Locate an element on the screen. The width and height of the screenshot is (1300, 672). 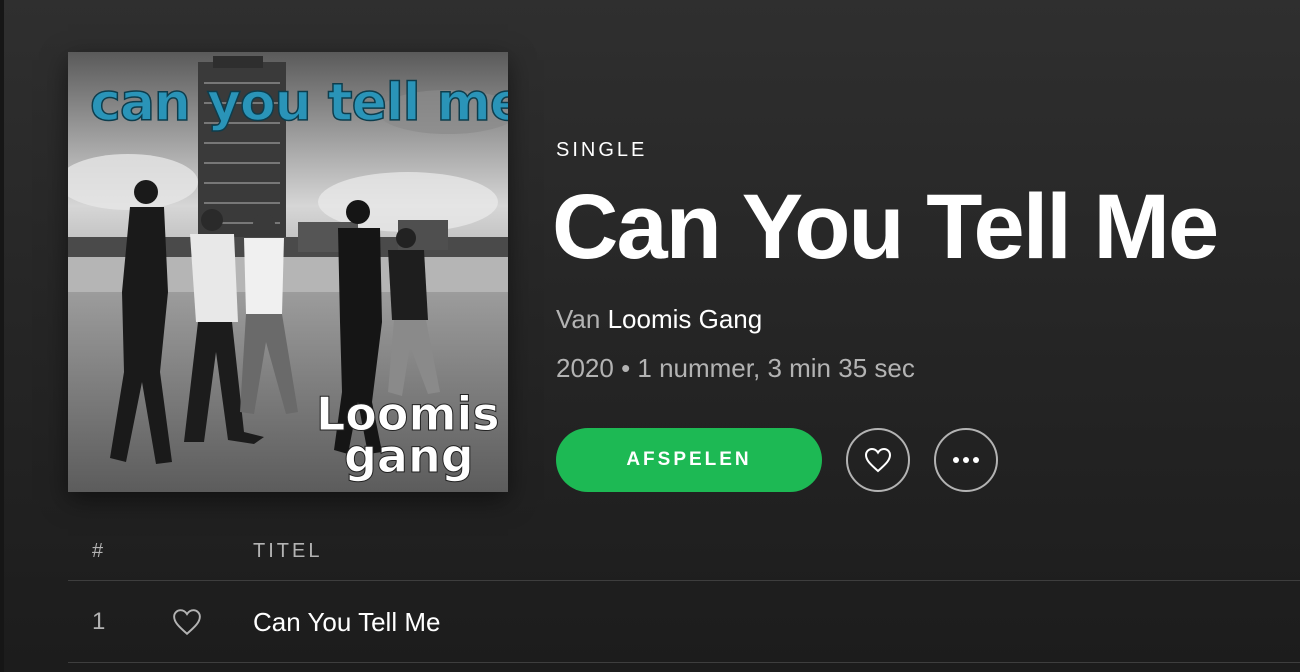
track-like-button is located at coordinates (187, 624).